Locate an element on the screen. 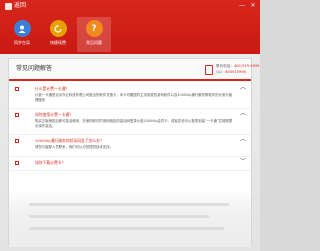  back-label: 返回 is located at coordinates (20, 6).